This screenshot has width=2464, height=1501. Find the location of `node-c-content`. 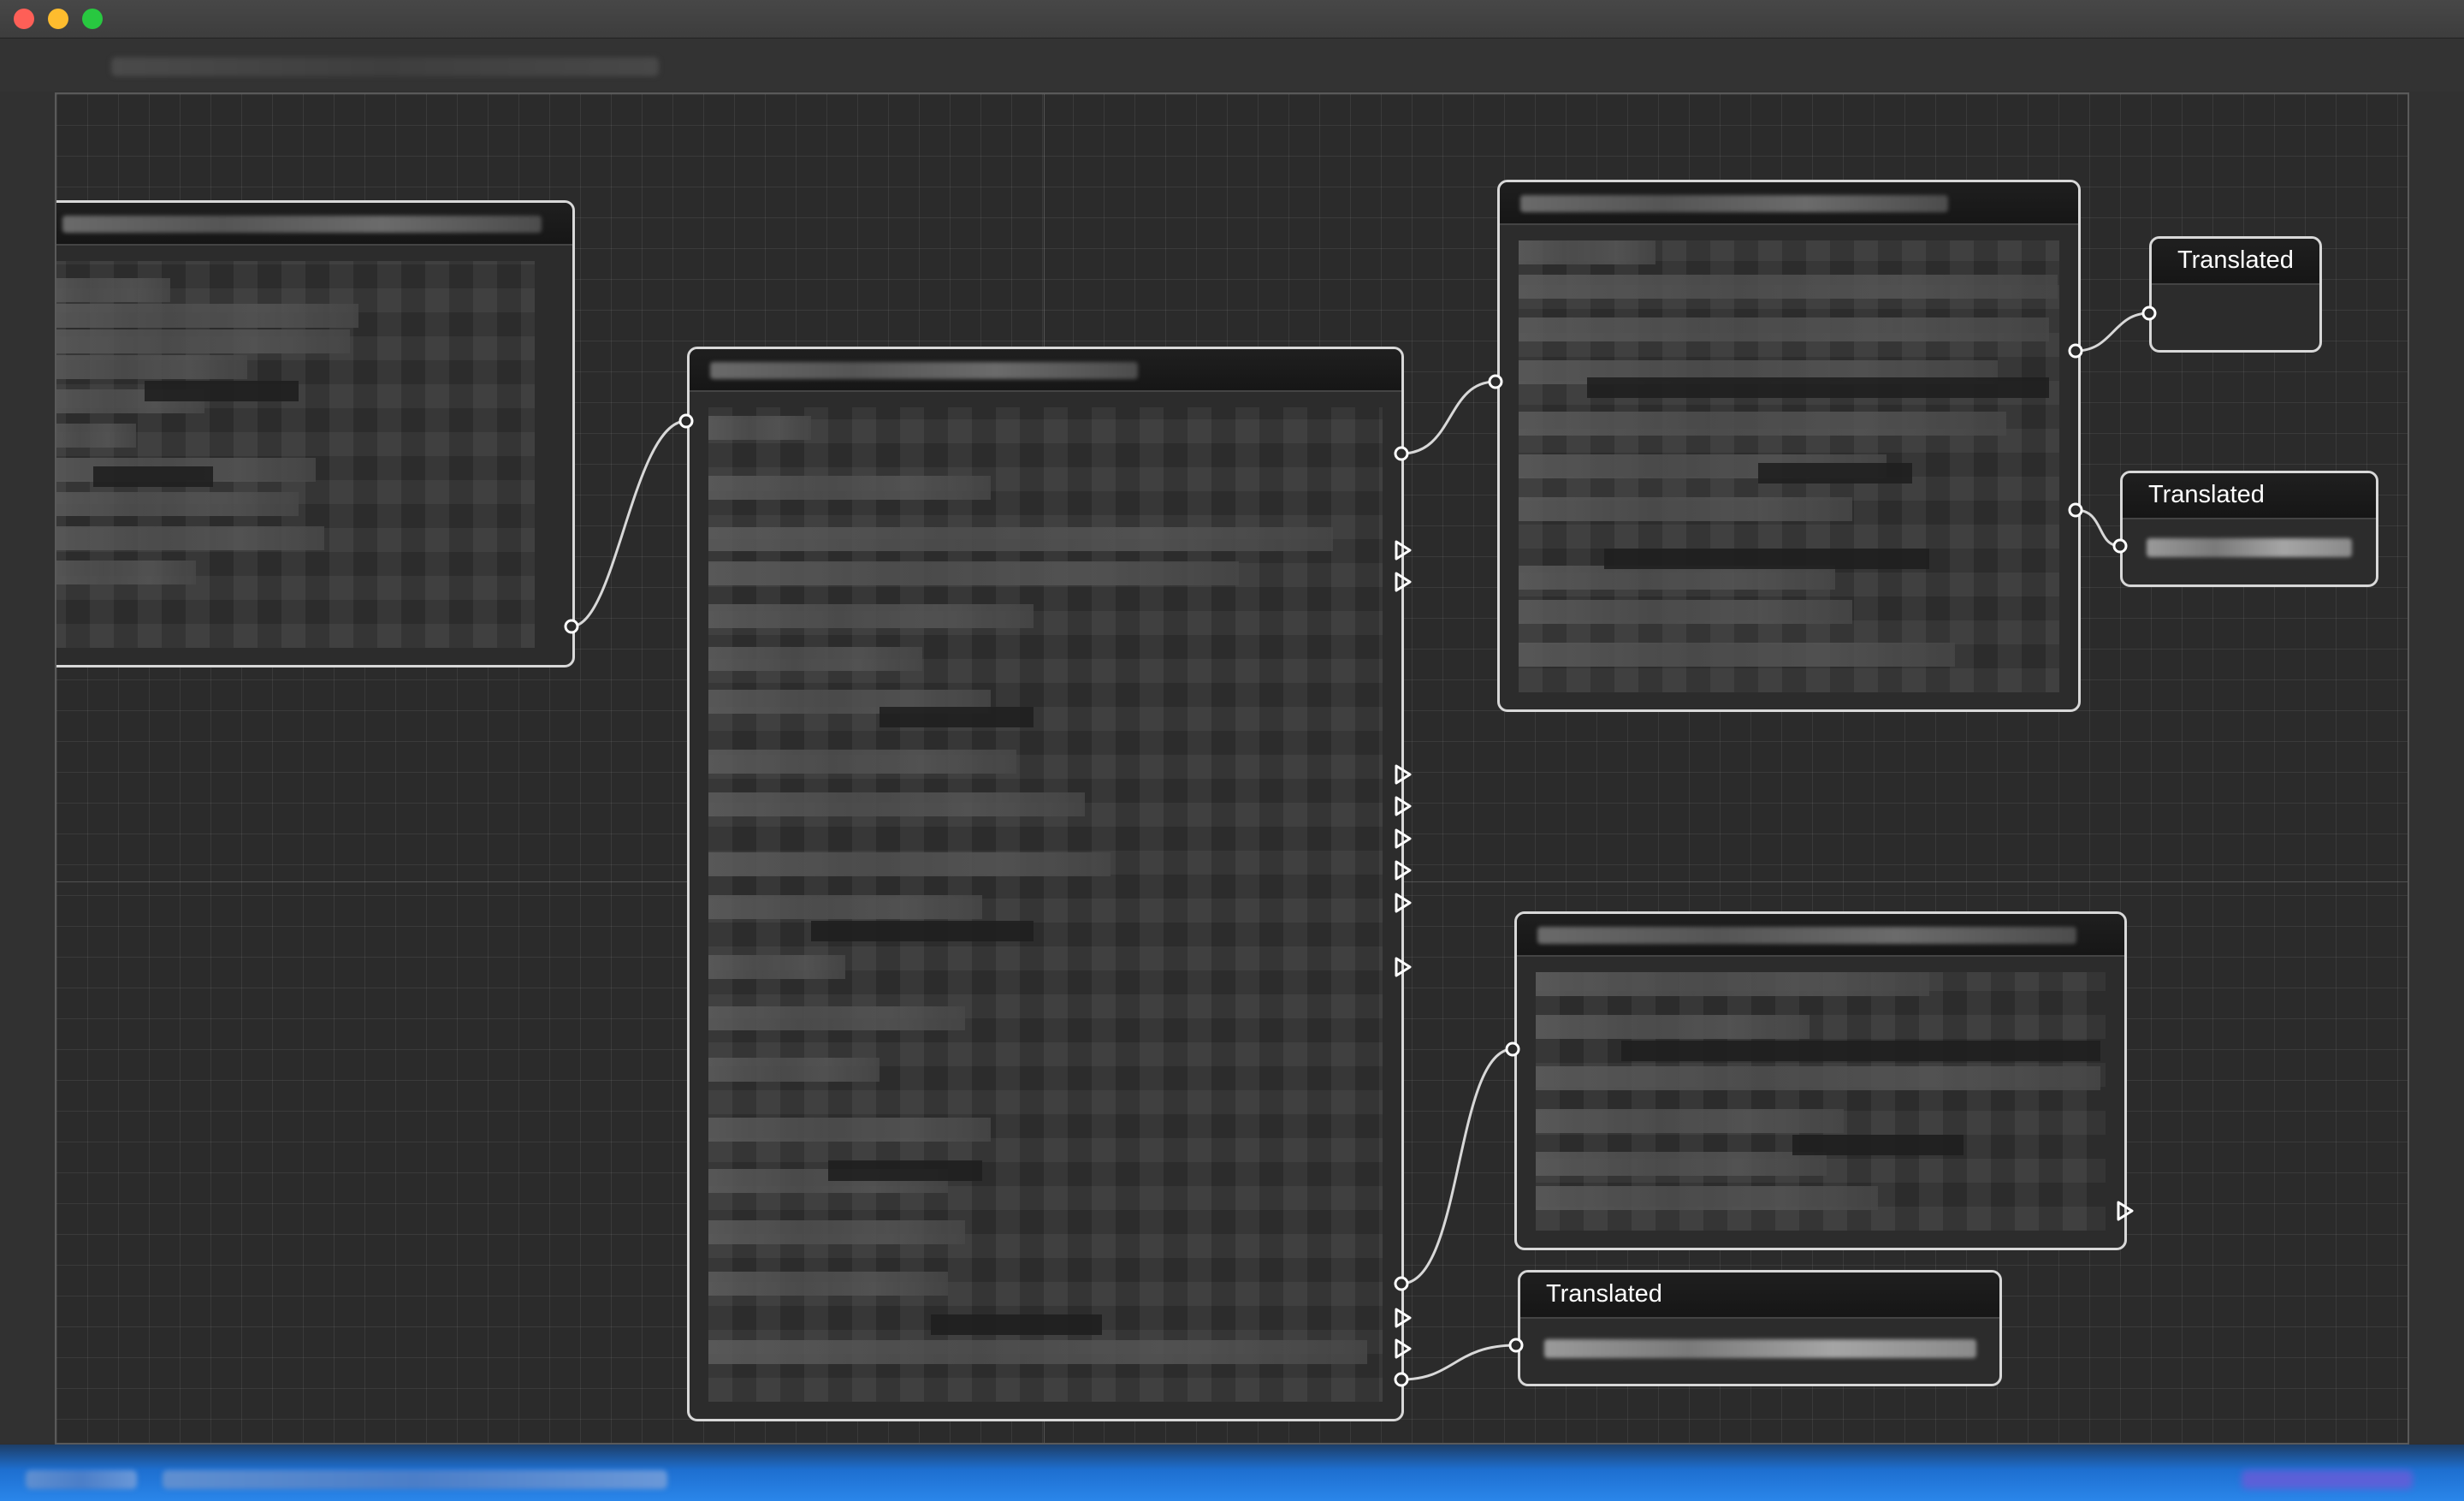

node-c-content is located at coordinates (1789, 466).